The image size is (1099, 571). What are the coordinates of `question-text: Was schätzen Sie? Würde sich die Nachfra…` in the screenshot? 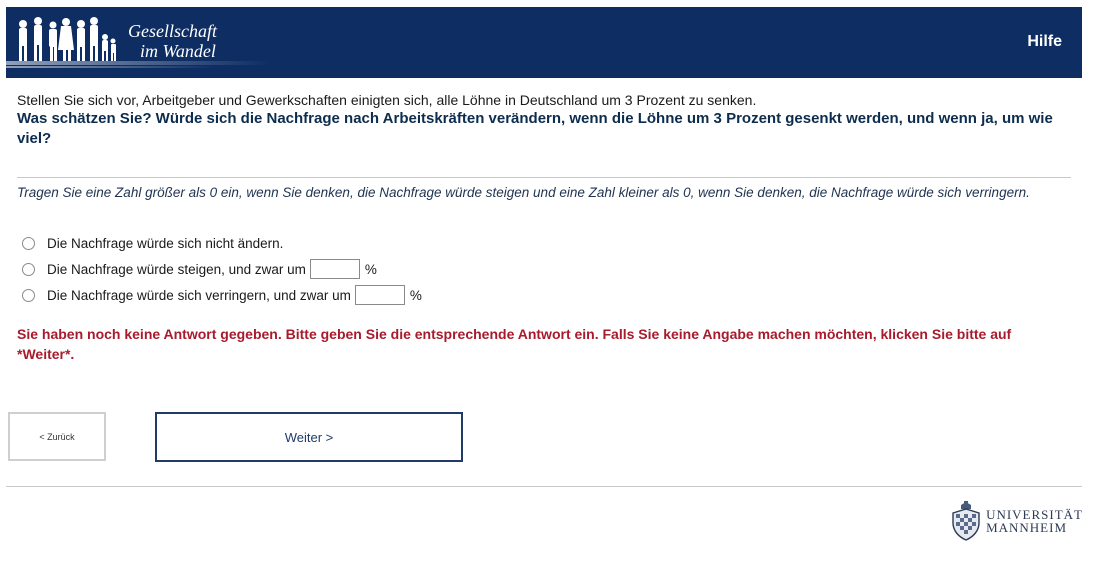 It's located at (535, 128).